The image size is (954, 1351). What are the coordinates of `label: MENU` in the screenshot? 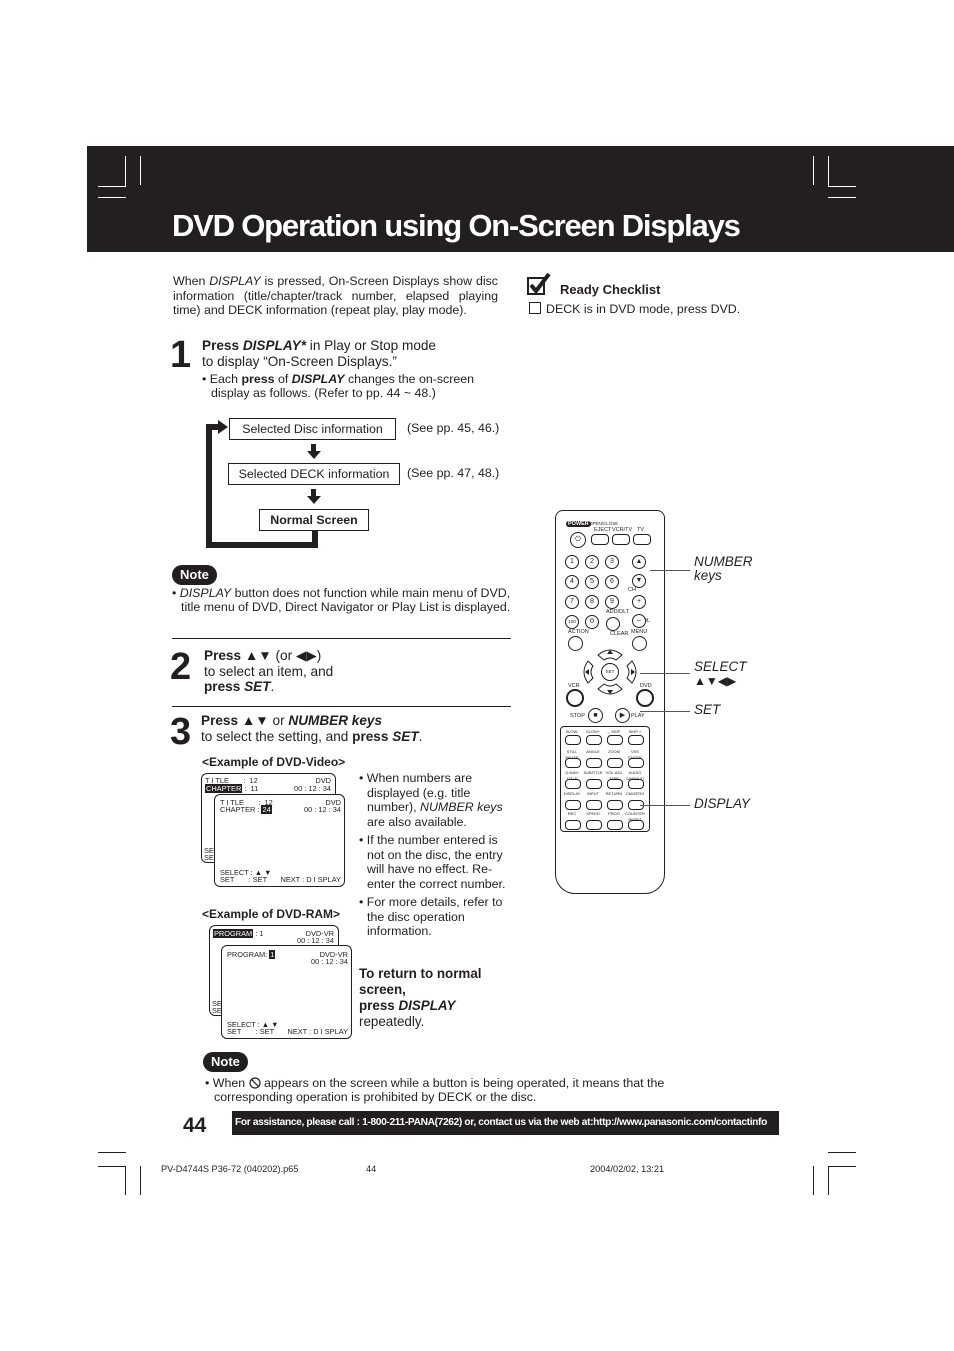 It's located at (639, 632).